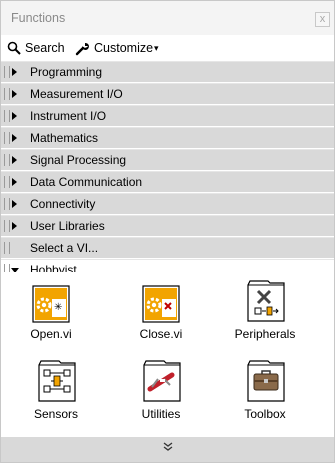  Describe the element at coordinates (67, 226) in the screenshot. I see `category-label: User Libraries` at that location.